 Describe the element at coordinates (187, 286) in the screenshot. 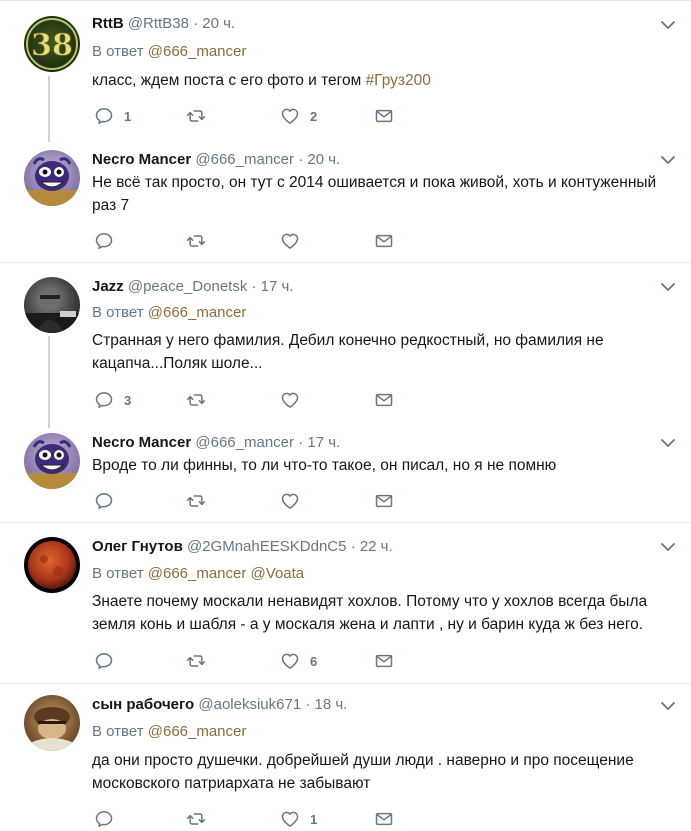

I see `username: @peace_Donetsk` at that location.